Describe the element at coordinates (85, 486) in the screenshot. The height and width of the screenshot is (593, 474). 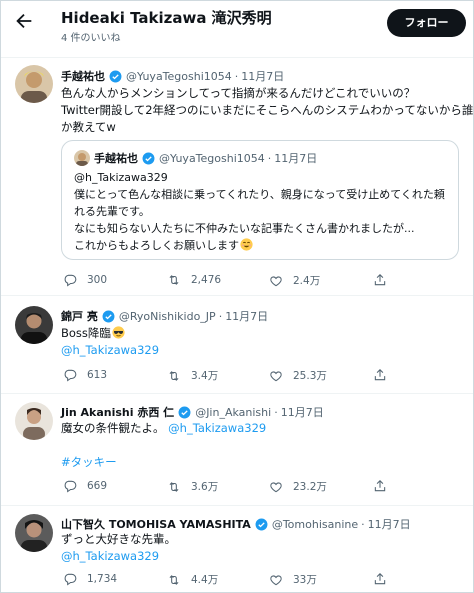
I see `reply-action: 669` at that location.